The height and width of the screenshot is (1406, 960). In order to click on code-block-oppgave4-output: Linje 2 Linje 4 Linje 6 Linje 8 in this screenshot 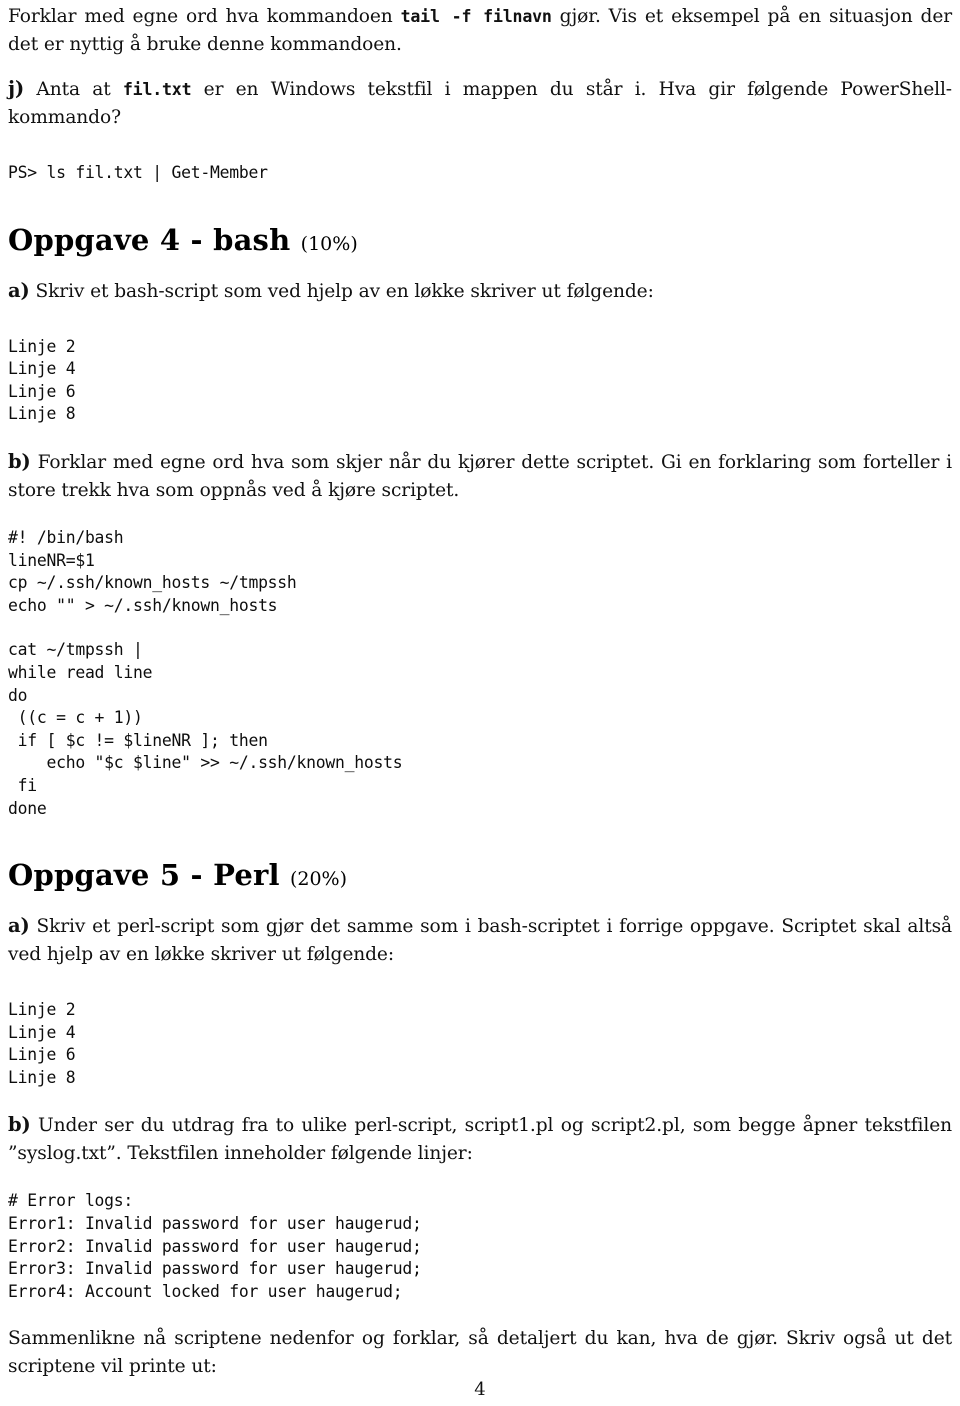, I will do `click(42, 380)`.